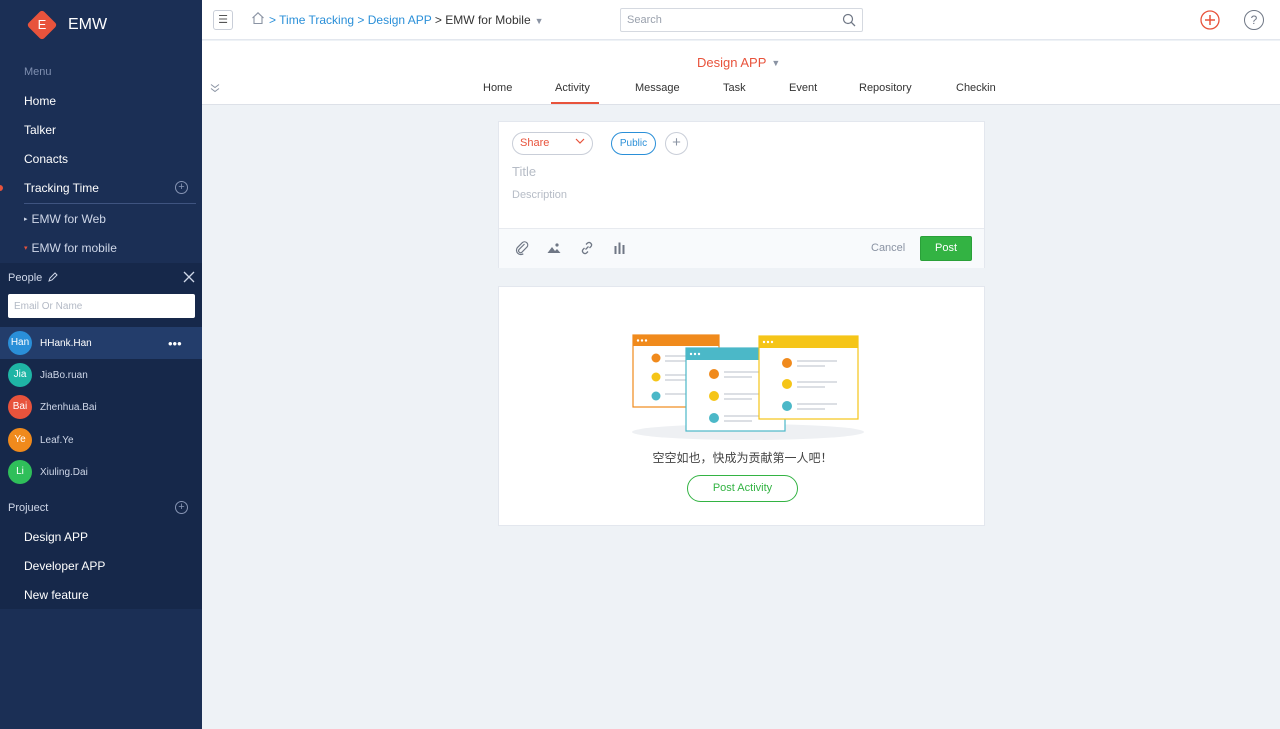 Image resolution: width=1280 pixels, height=729 pixels. Describe the element at coordinates (40, 101) in the screenshot. I see `sidebar-item-home: Home` at that location.